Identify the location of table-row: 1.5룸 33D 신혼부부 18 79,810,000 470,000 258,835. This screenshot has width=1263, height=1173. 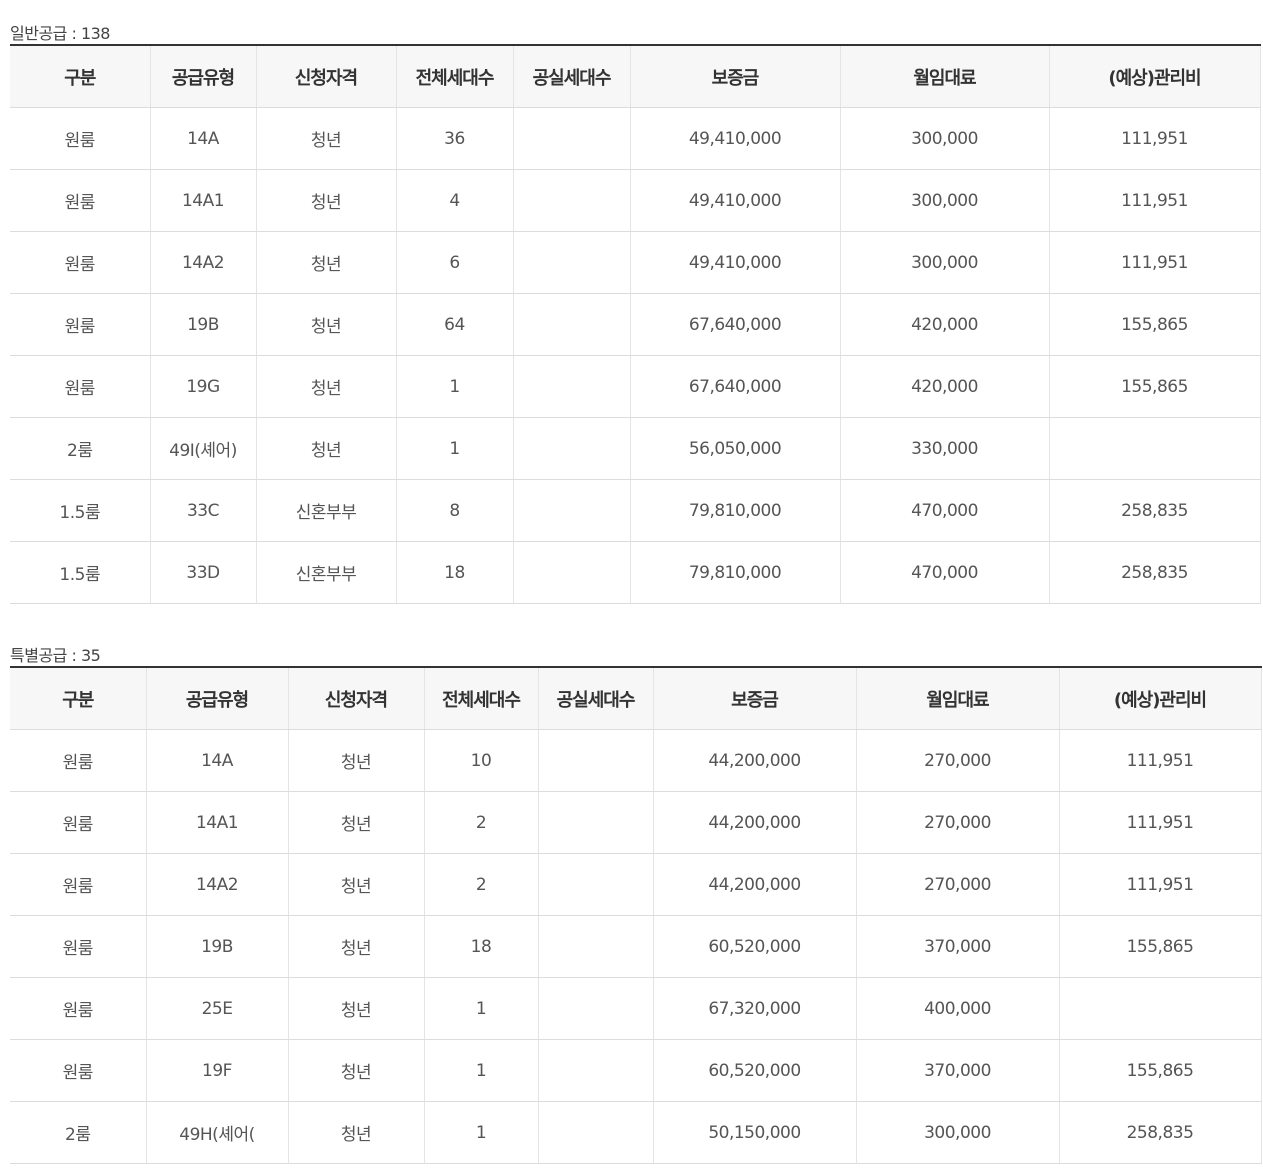
(635, 572).